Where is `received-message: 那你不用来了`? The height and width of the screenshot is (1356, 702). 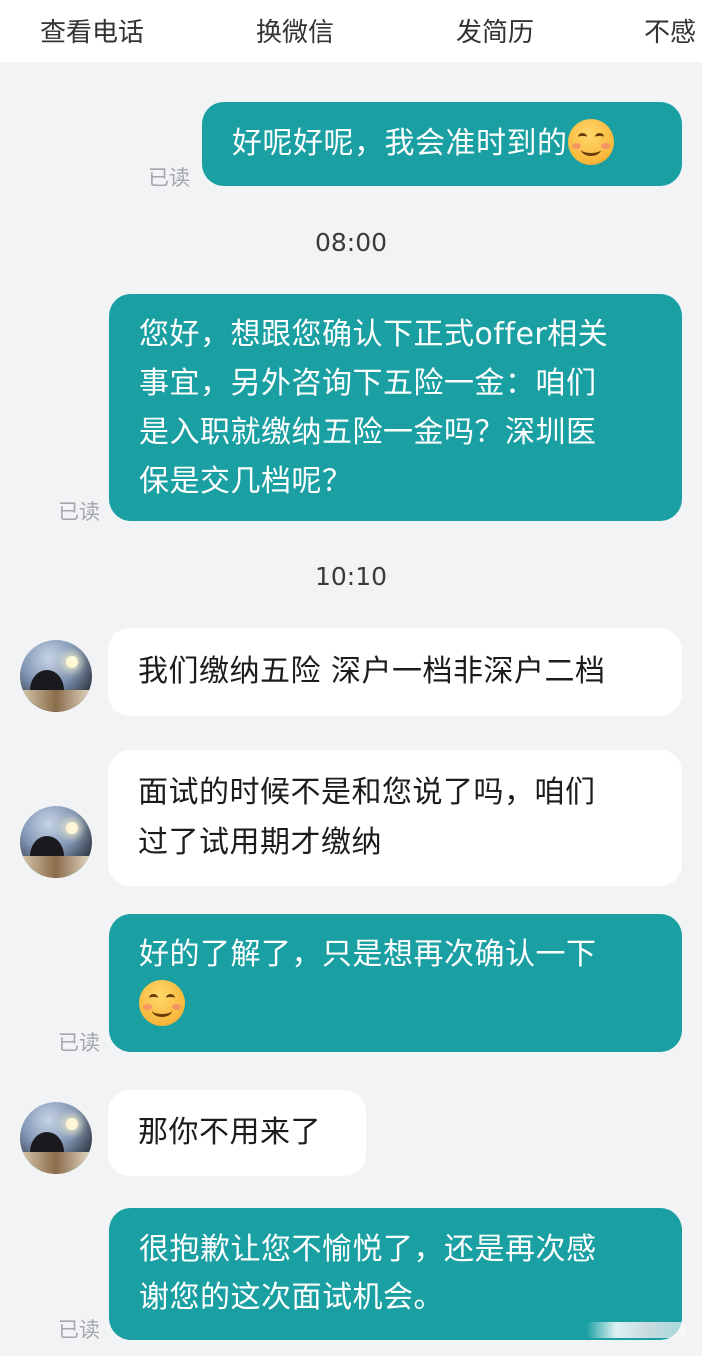
received-message: 那你不用来了 is located at coordinates (237, 1133).